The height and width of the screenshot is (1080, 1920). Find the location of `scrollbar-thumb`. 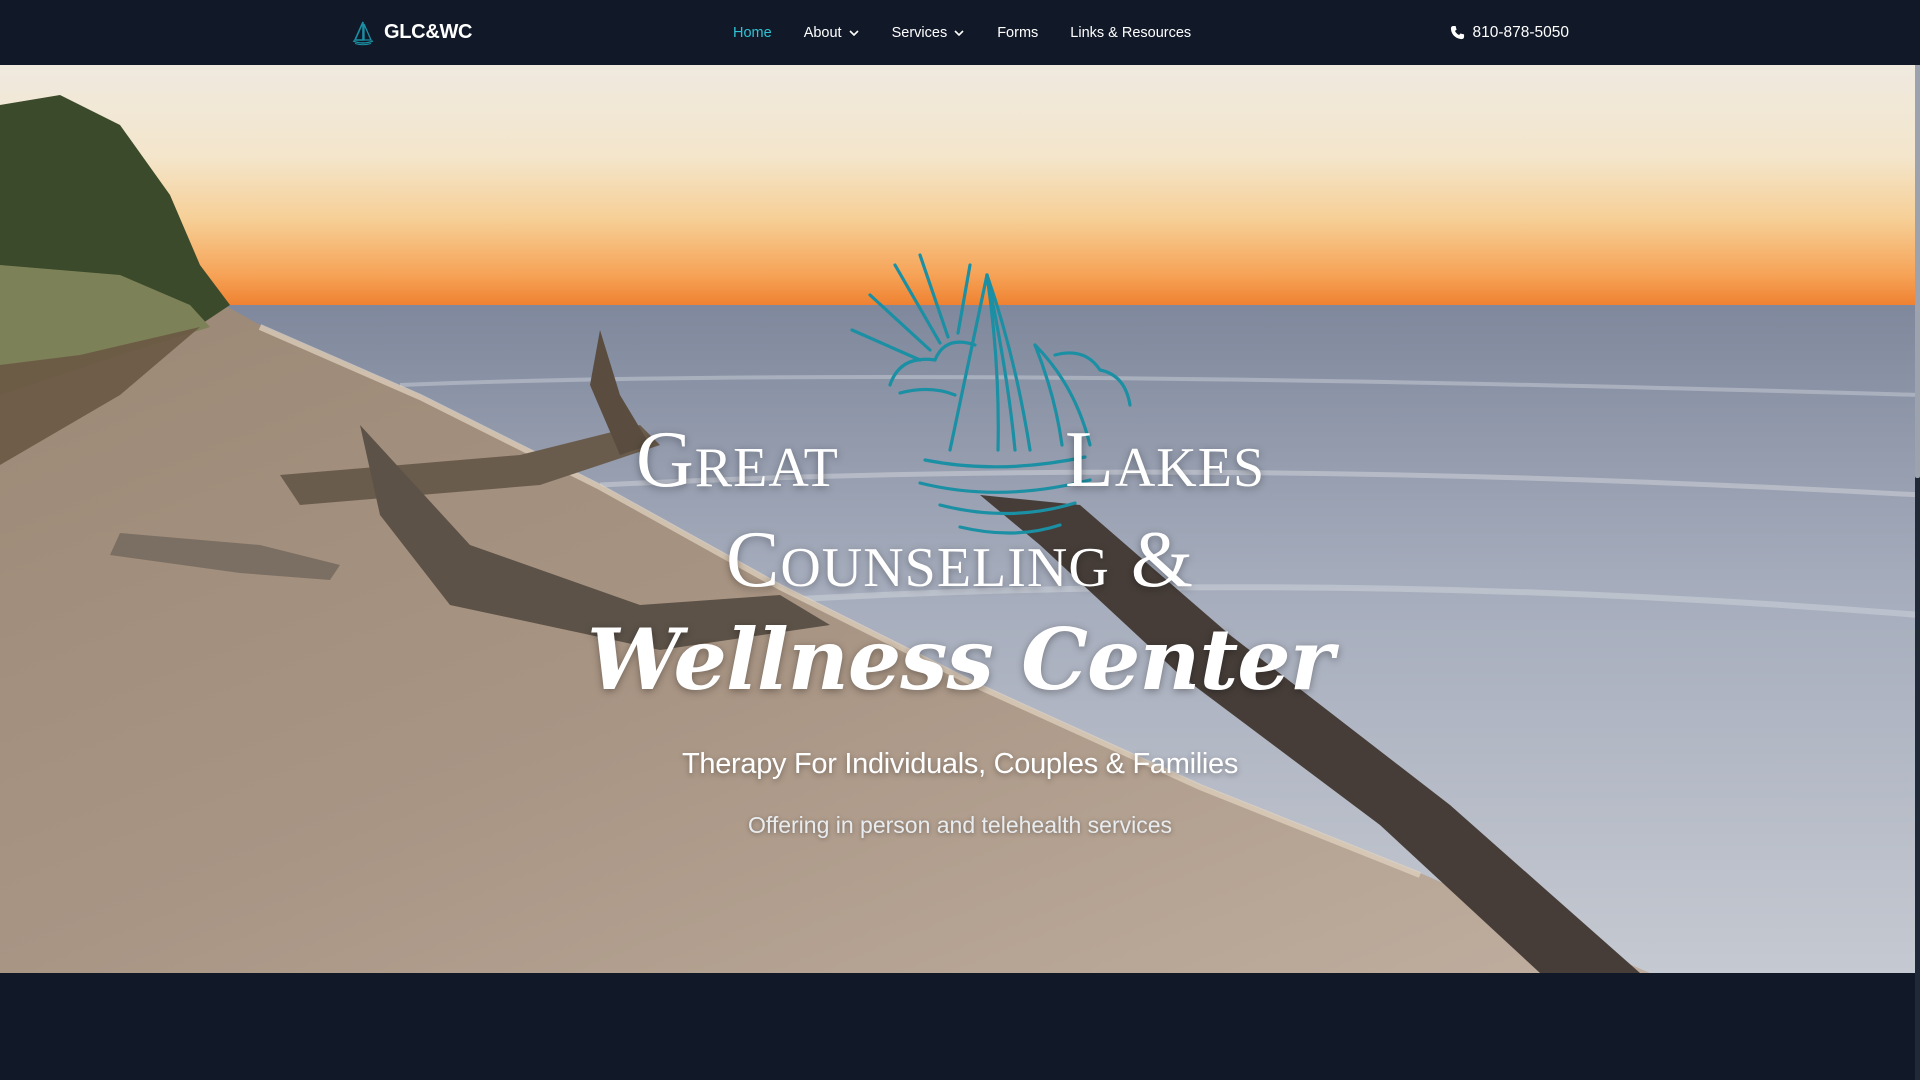

scrollbar-thumb is located at coordinates (1917, 239).